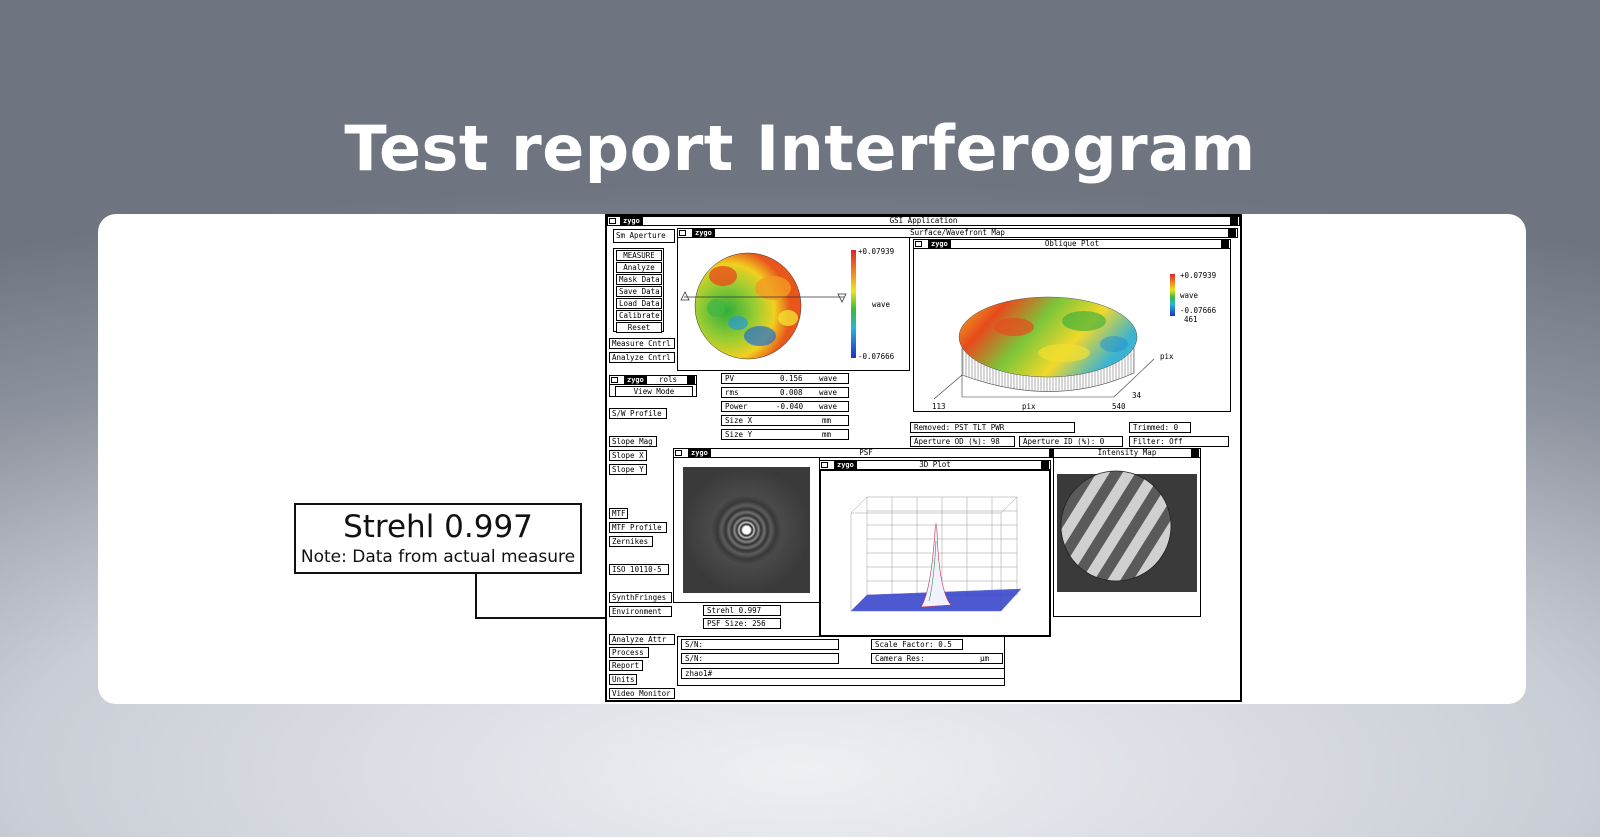  I want to click on sw-profile-button: S/W Profile, so click(638, 413).